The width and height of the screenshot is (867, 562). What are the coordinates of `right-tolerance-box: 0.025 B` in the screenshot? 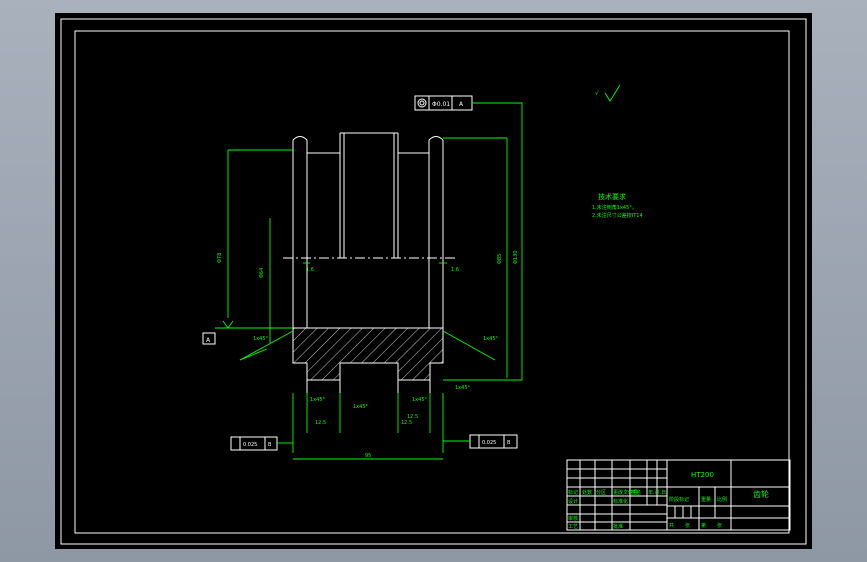 It's located at (480, 441).